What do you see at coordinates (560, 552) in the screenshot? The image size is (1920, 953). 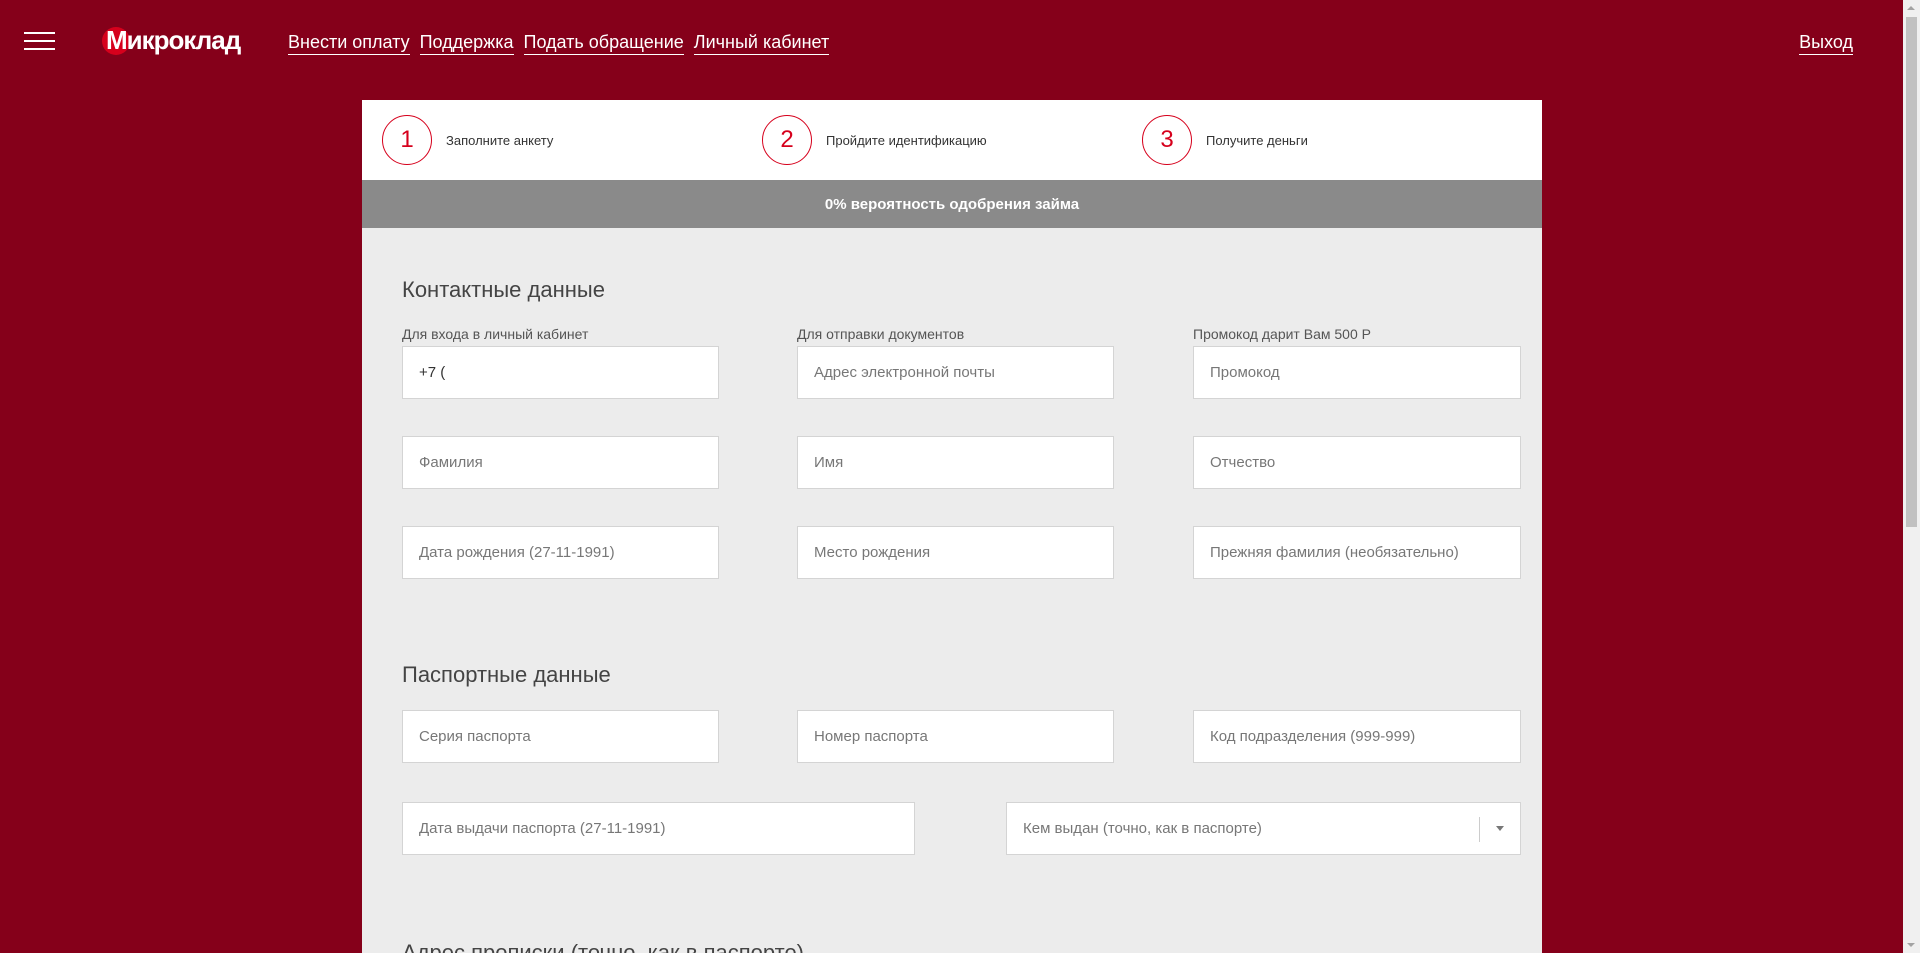 I see `birthdate-field` at bounding box center [560, 552].